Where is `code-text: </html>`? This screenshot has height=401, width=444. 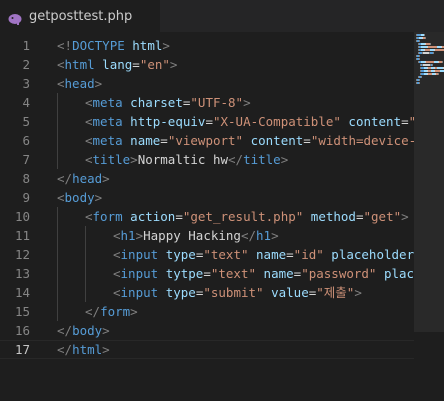
code-text: </html> is located at coordinates (83, 349).